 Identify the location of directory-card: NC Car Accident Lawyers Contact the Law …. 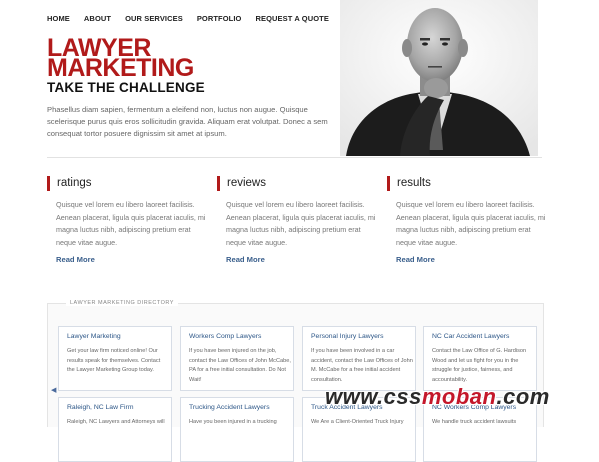
(480, 358).